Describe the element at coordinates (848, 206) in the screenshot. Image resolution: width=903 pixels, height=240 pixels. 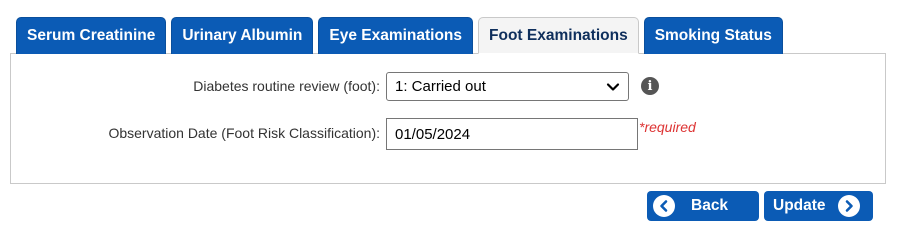
I see `chevron-right-icon` at that location.